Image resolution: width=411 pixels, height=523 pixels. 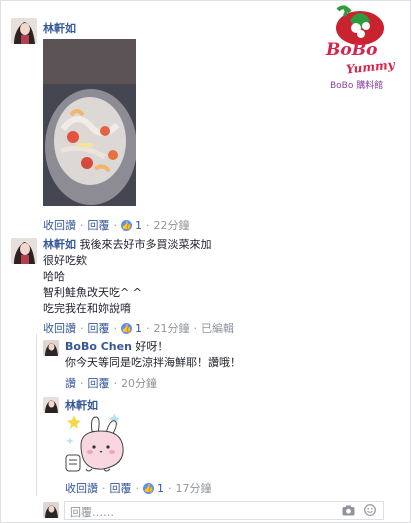 I want to click on comment-photo, so click(x=89, y=122).